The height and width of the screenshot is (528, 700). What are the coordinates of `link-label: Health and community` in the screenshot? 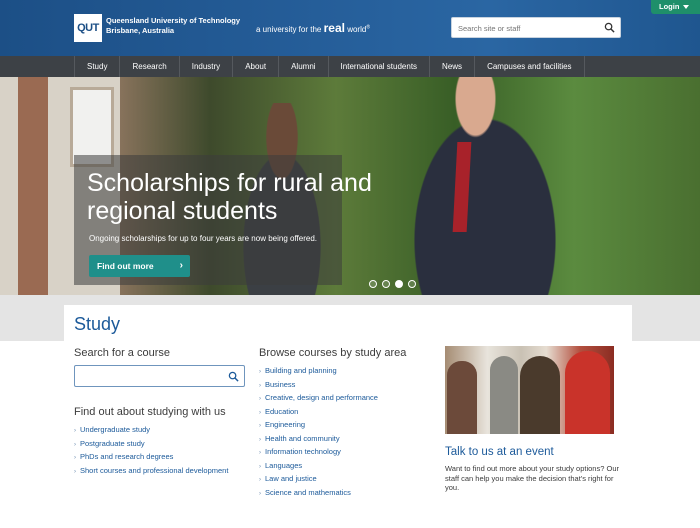 It's located at (302, 438).